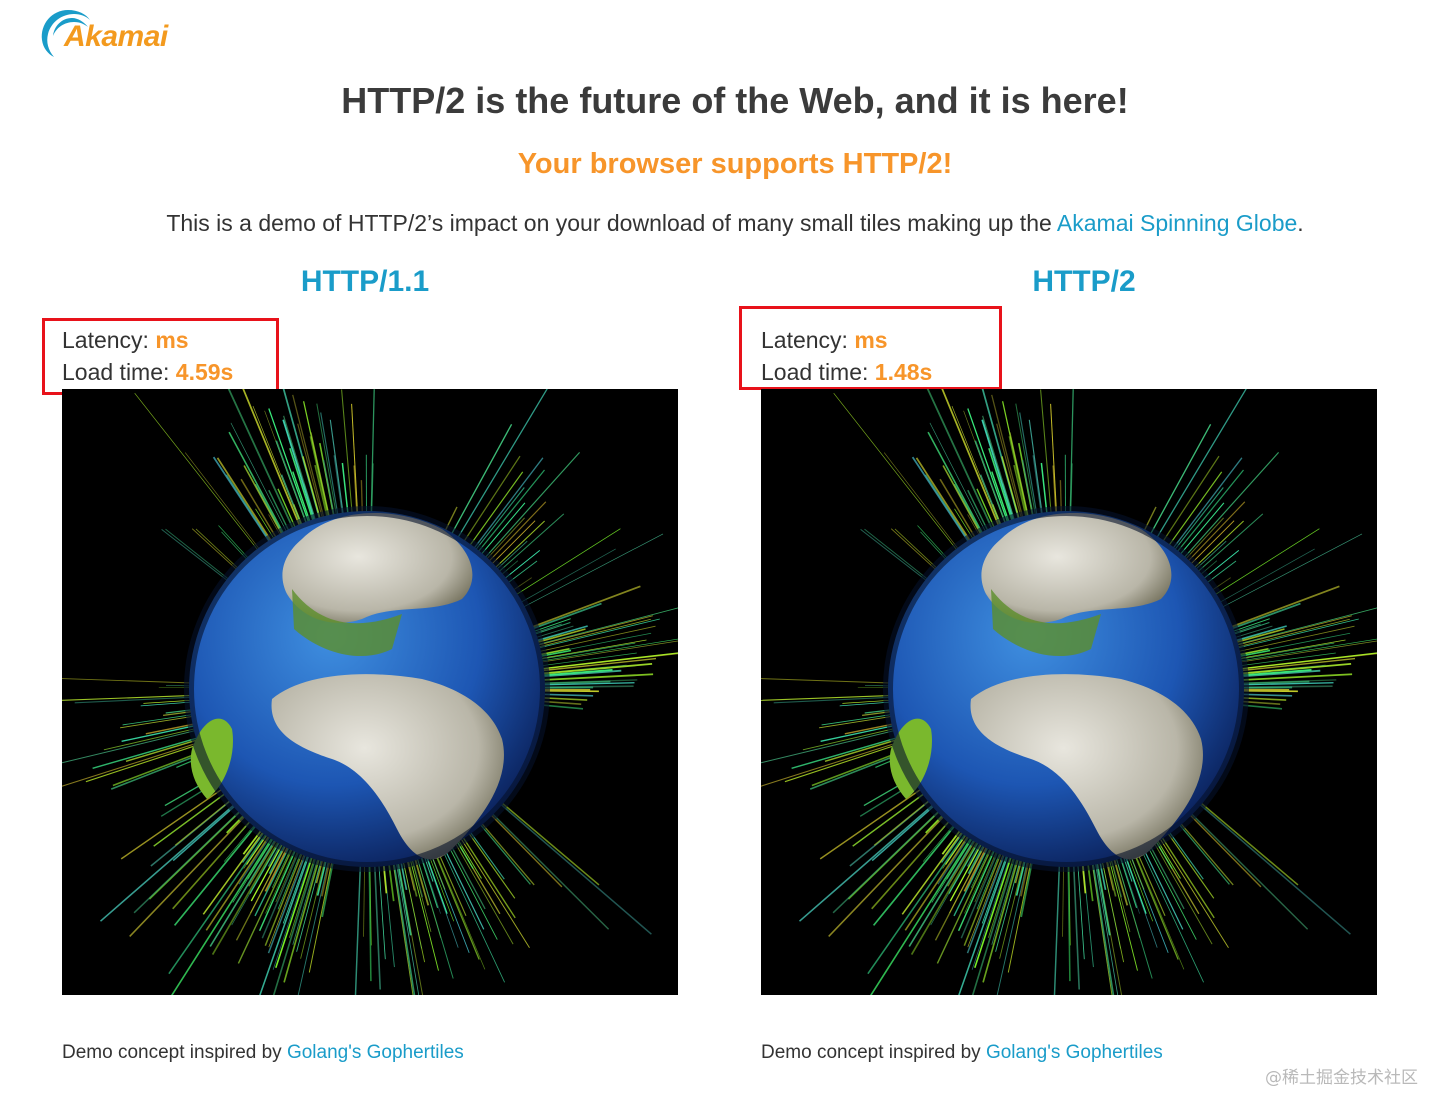  What do you see at coordinates (870, 348) in the screenshot?
I see `http2-highlight-box` at bounding box center [870, 348].